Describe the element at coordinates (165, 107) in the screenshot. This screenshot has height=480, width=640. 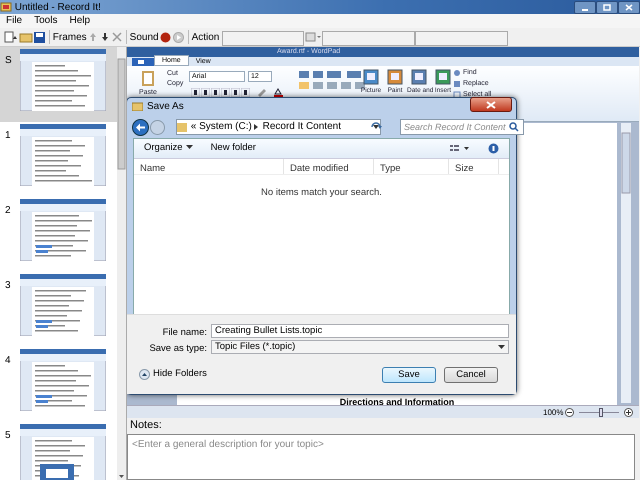
I see `dialog-title: Save As` at that location.